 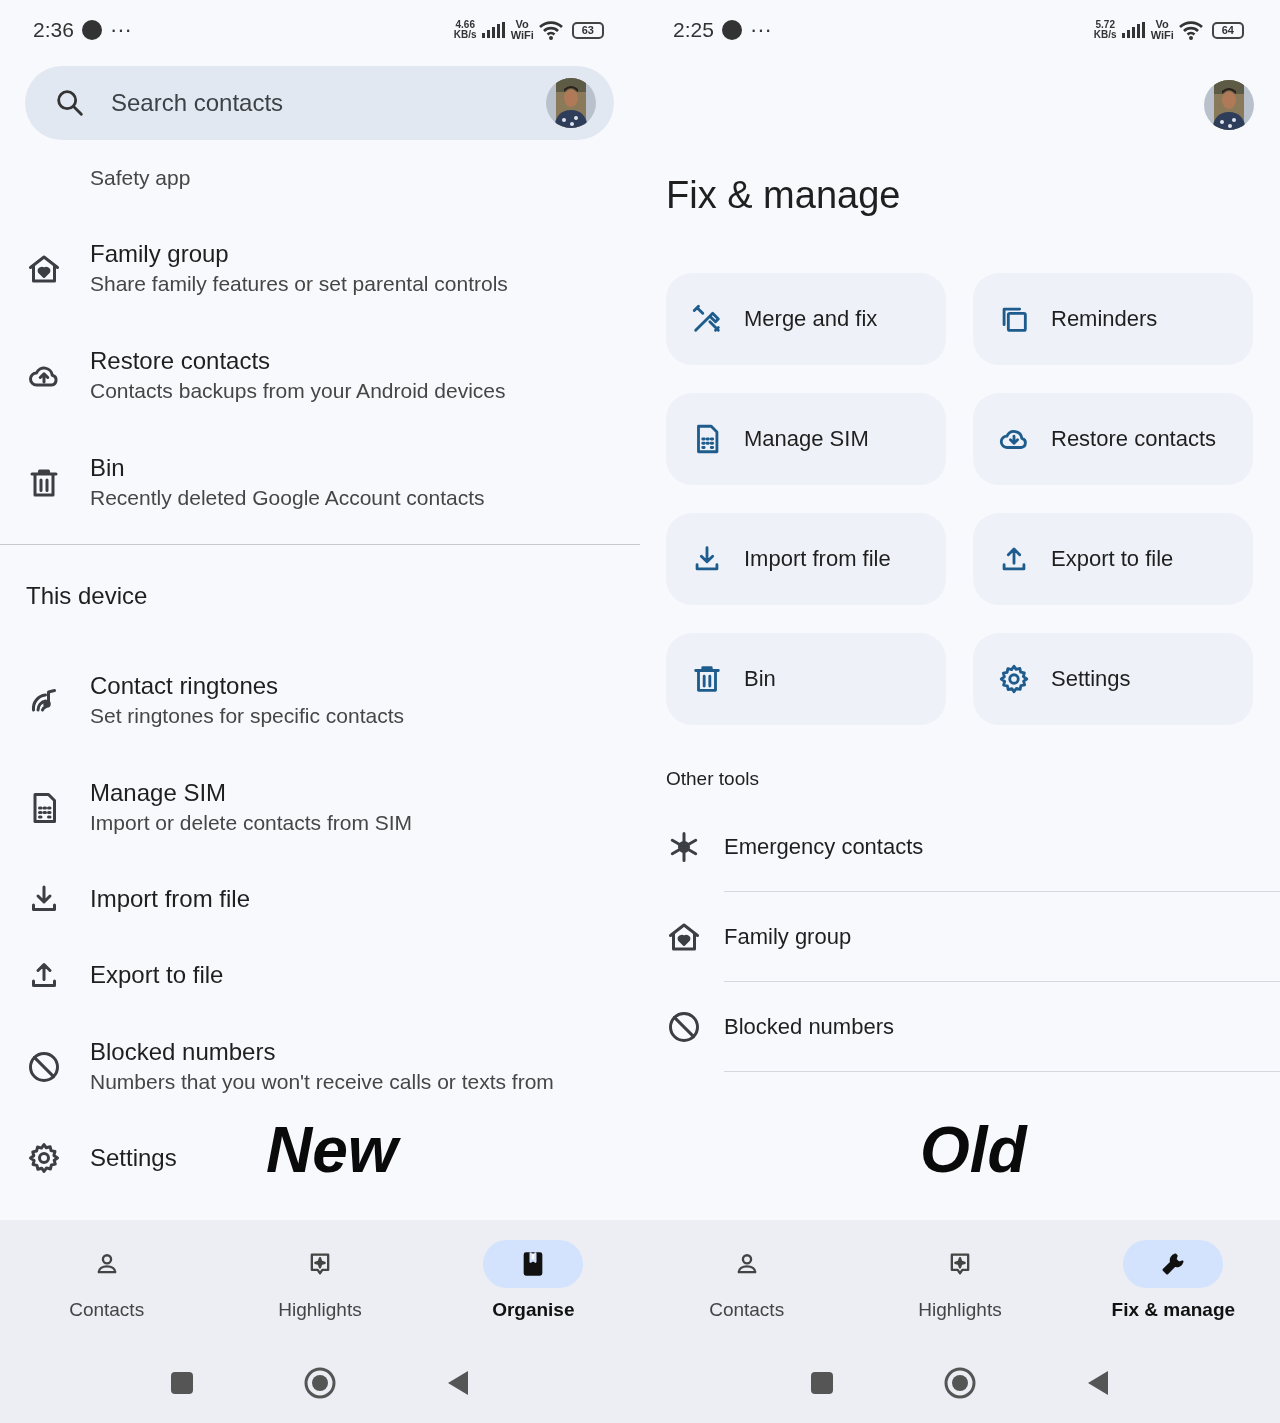 What do you see at coordinates (1227, 30) in the screenshot?
I see `battery-level: 64` at bounding box center [1227, 30].